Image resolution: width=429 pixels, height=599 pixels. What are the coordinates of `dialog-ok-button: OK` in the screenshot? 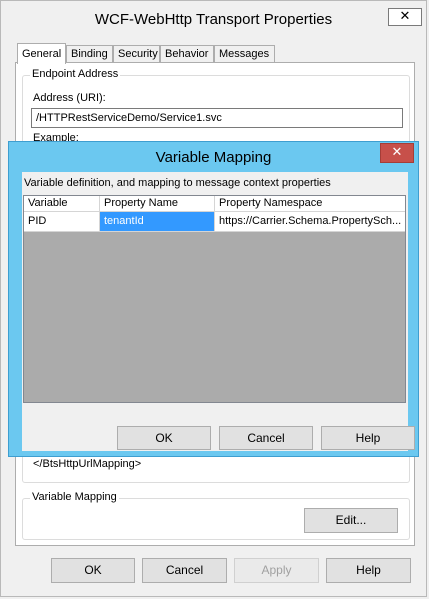 It's located at (164, 438).